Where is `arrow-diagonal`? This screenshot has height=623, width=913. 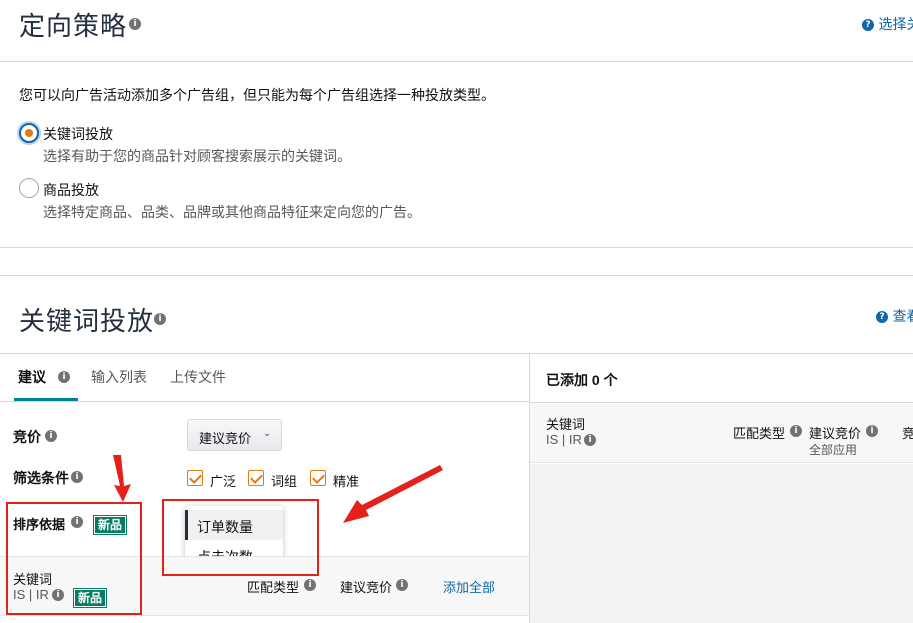
arrow-diagonal is located at coordinates (393, 494).